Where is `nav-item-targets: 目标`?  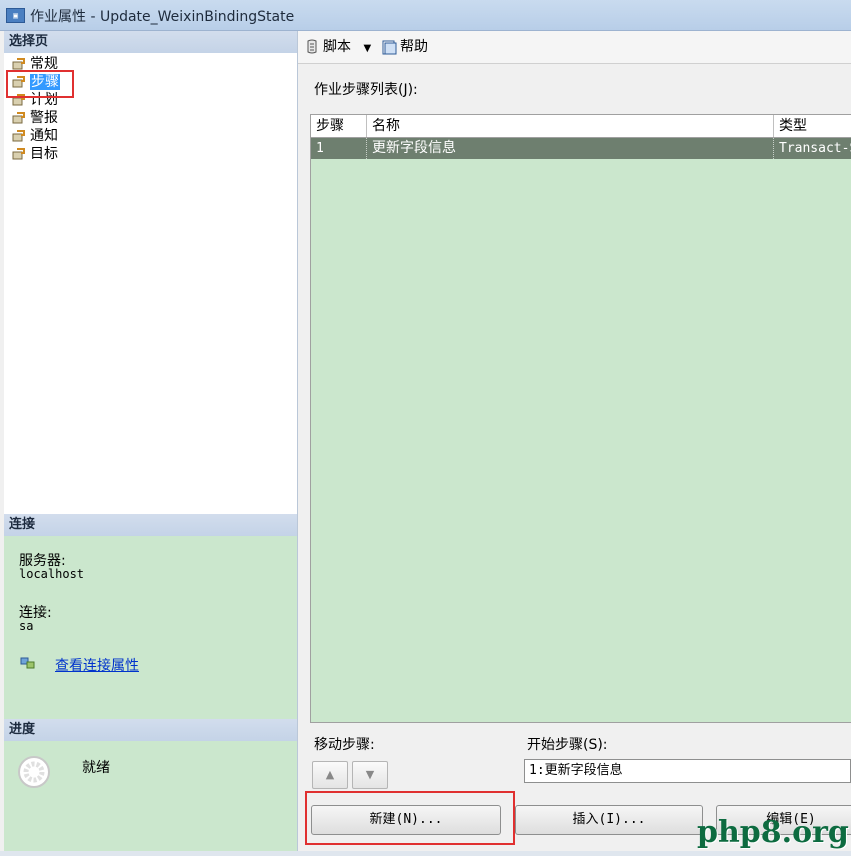 nav-item-targets: 目标 is located at coordinates (35, 154).